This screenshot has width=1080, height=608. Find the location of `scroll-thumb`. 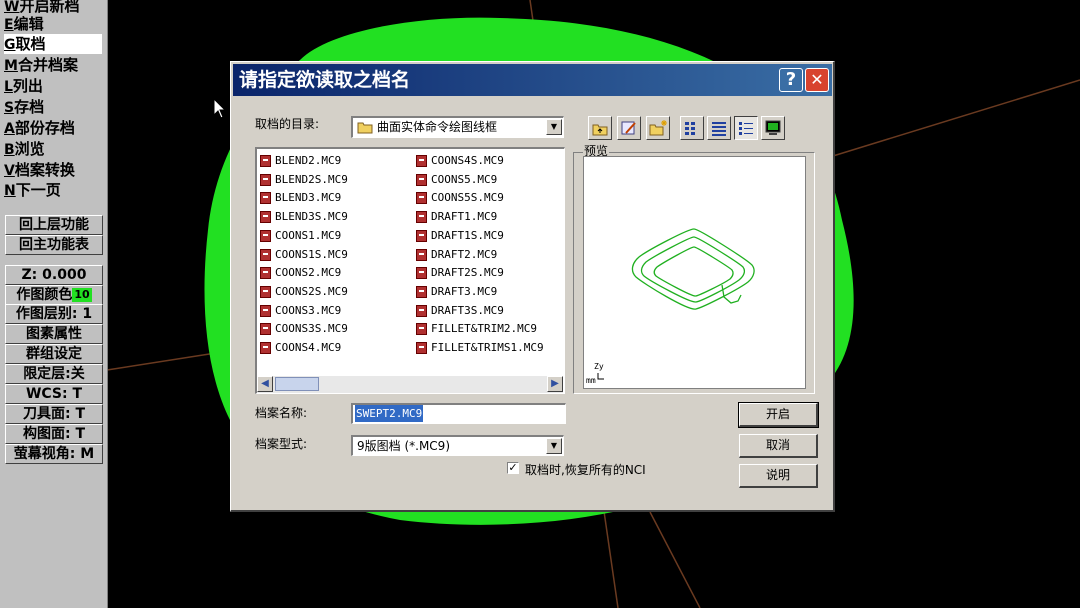

scroll-thumb is located at coordinates (297, 384).